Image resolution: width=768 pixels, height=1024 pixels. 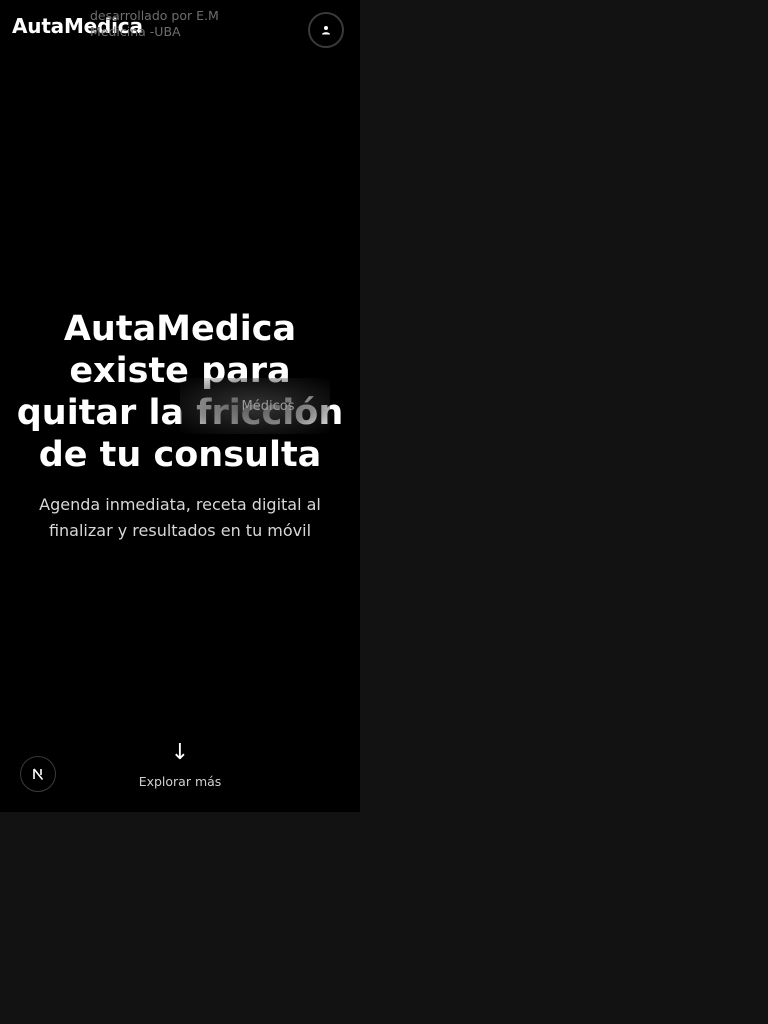 I want to click on hero-title-line-1: AutaMedica, so click(x=180, y=329).